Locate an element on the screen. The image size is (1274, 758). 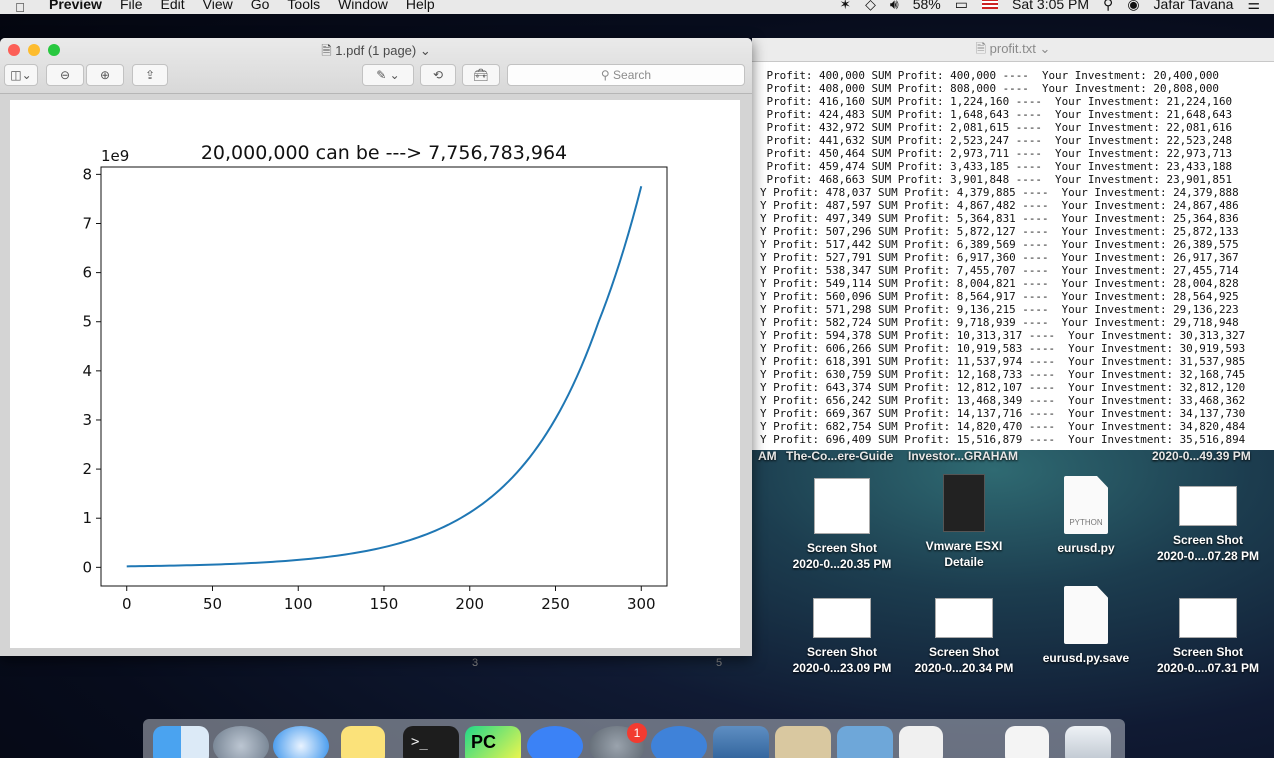
desktop-label-screenshot: 2020-0...49.39 PM is located at coordinates (1201, 456).